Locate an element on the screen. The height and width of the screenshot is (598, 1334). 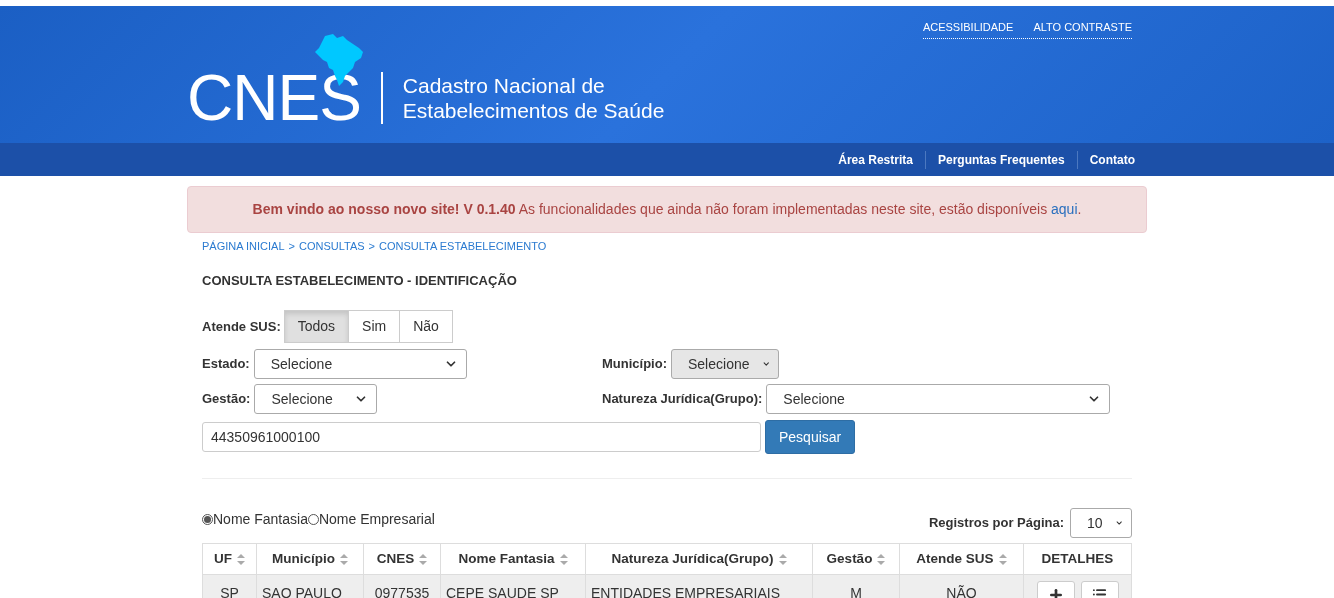
column-header: Município is located at coordinates (310, 559).